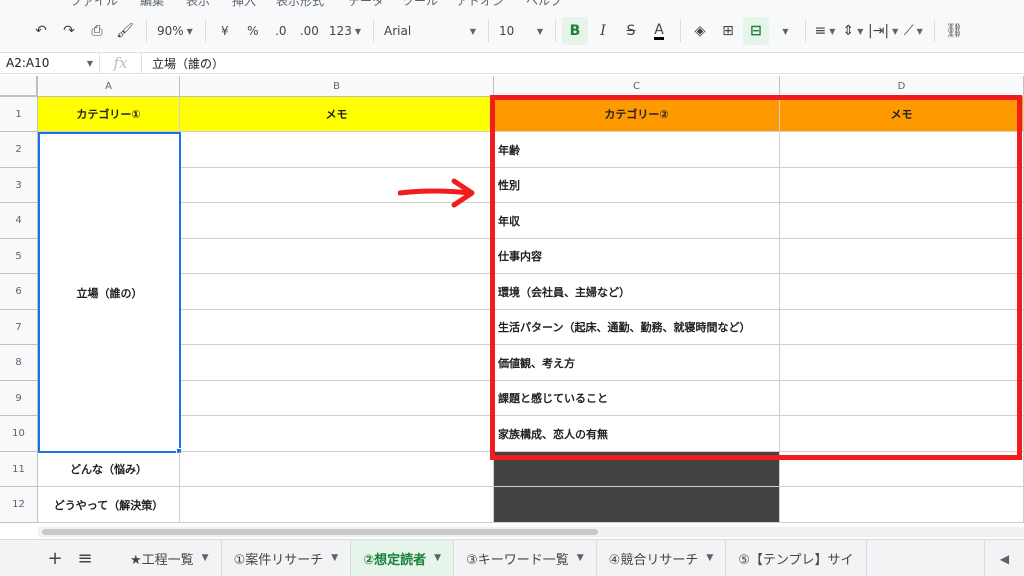 This screenshot has width=1024, height=576. What do you see at coordinates (337, 256) in the screenshot?
I see `cell-b5` at bounding box center [337, 256].